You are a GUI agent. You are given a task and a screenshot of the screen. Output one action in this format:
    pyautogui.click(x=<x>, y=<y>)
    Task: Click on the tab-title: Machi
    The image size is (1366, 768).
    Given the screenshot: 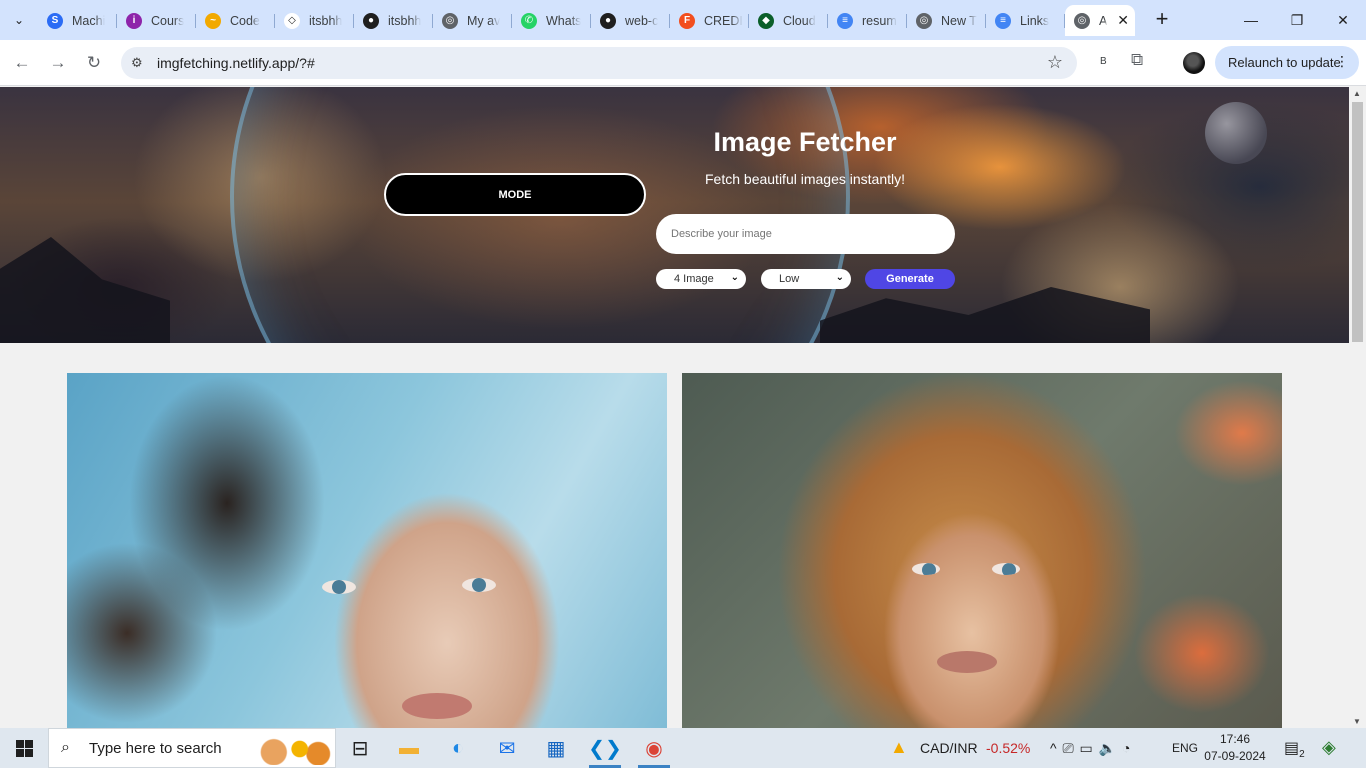 What is the action you would take?
    pyautogui.click(x=89, y=20)
    